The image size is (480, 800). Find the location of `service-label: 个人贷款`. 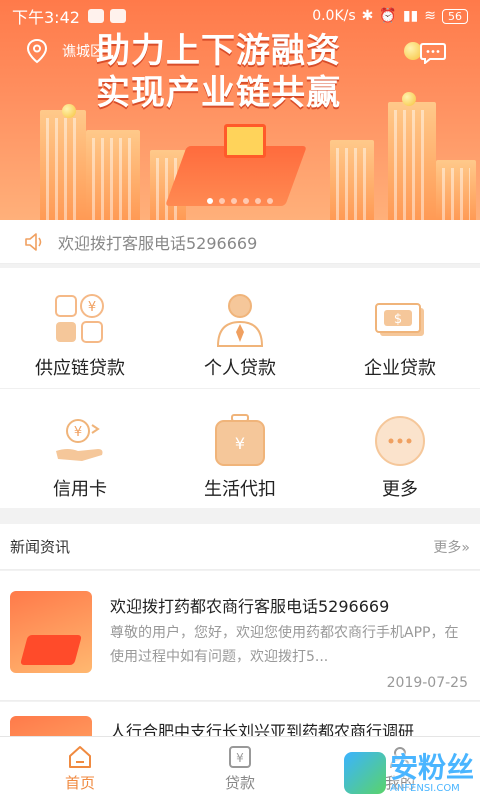

service-label: 个人贷款 is located at coordinates (240, 368).